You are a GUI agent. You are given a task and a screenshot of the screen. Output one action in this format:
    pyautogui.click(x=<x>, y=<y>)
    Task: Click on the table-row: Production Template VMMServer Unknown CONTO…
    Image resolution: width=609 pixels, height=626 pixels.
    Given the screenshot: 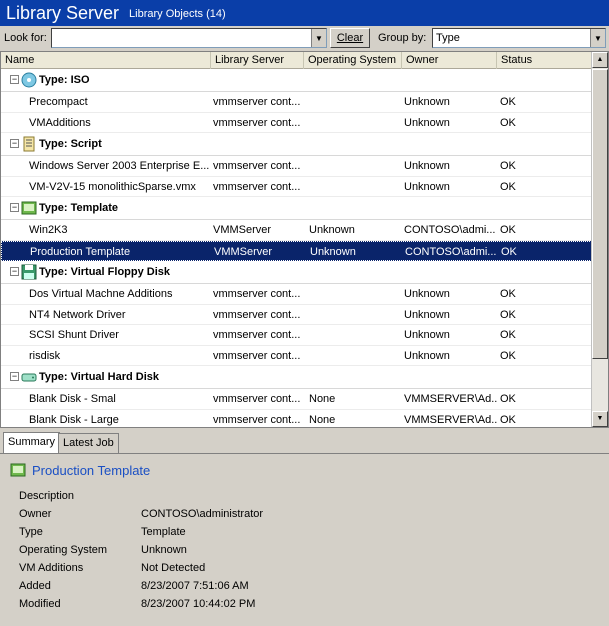 What is the action you would take?
    pyautogui.click(x=296, y=250)
    